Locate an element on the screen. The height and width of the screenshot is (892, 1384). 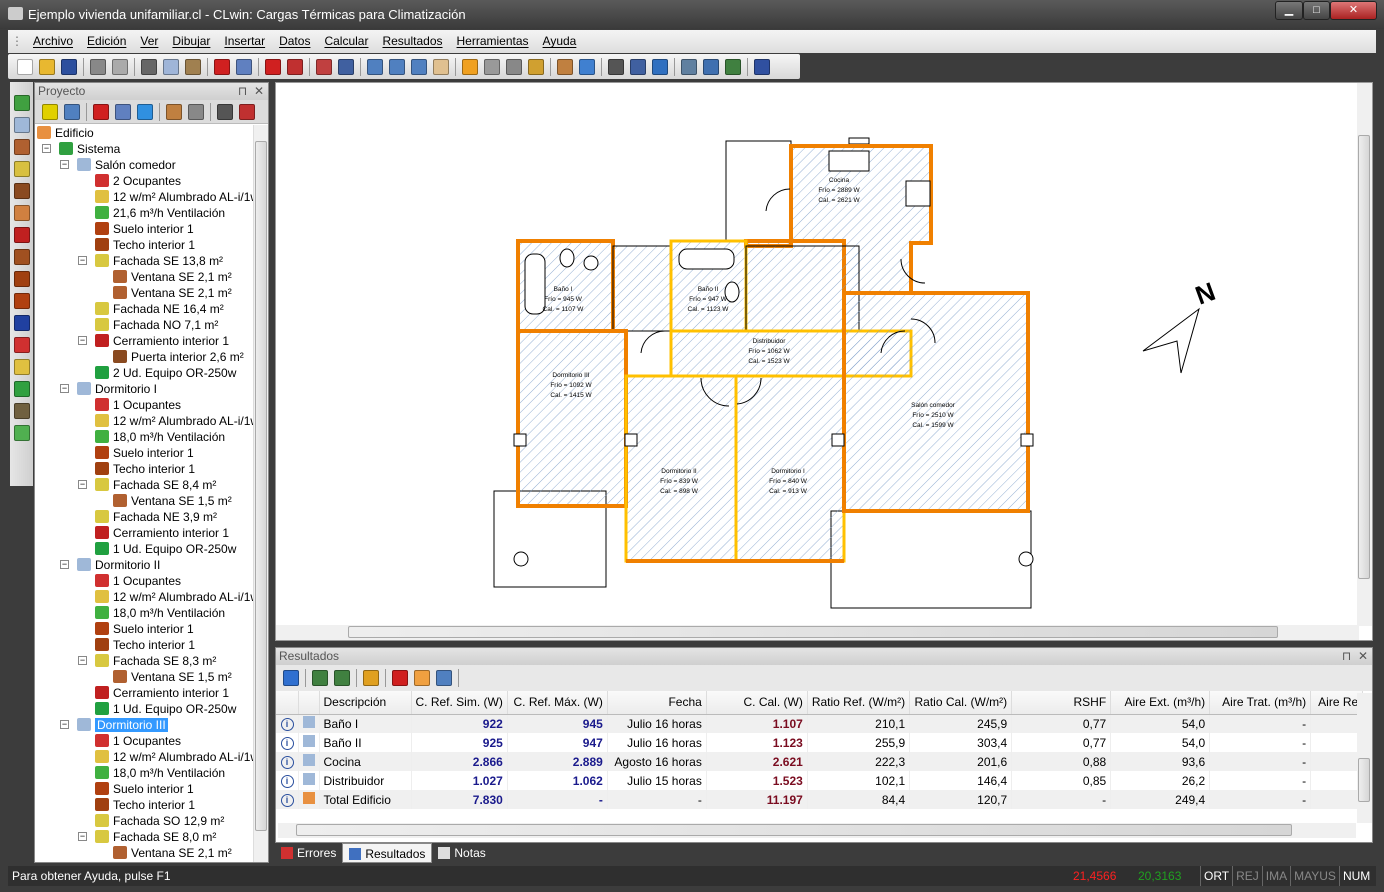
menu-herramientas: Herramientas is located at coordinates (493, 41).